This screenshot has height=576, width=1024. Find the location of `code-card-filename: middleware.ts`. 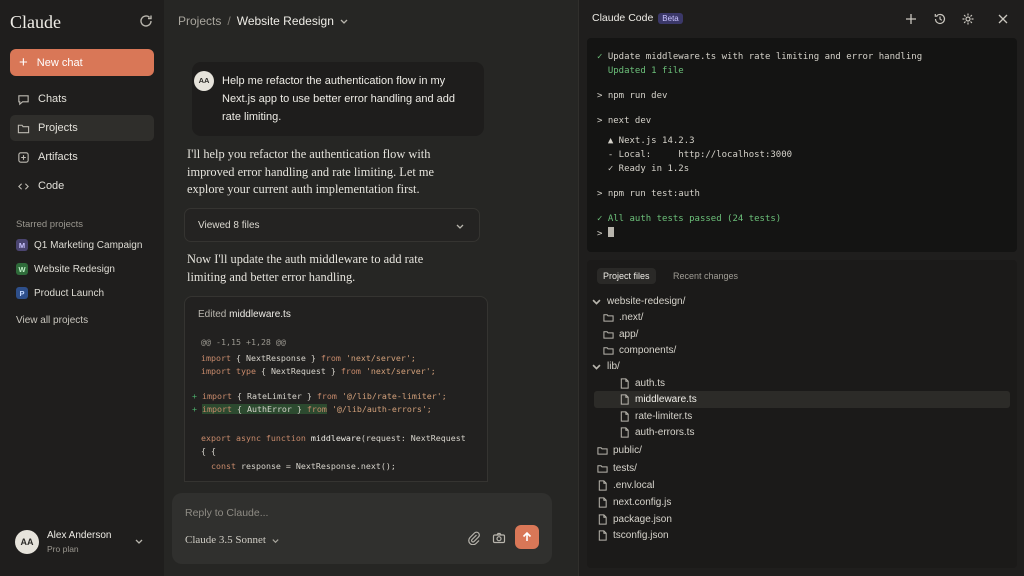

code-card-filename: middleware.ts is located at coordinates (260, 314).